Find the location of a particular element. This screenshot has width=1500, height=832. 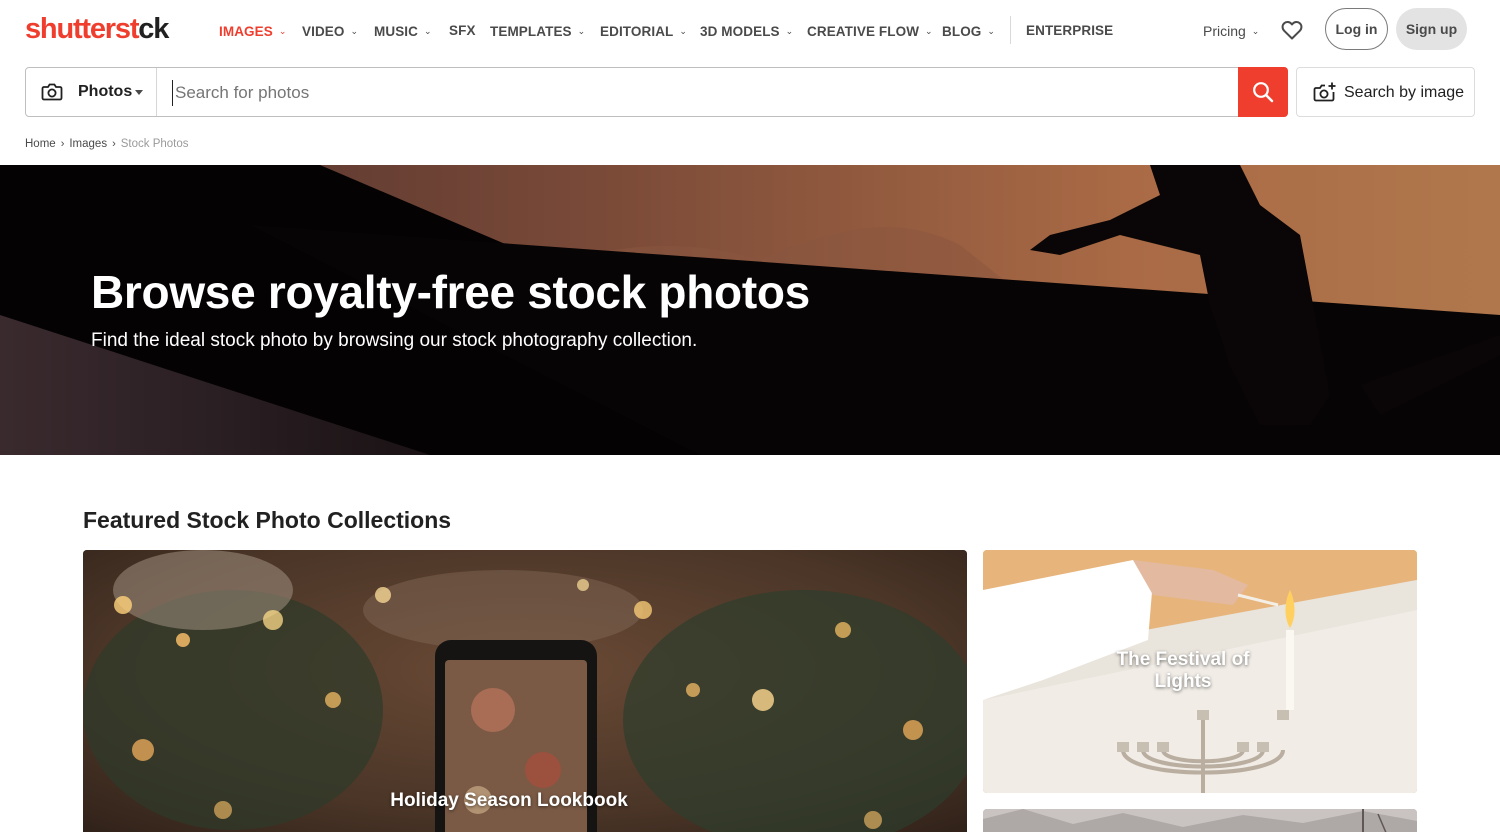

search-submit-button is located at coordinates (1263, 92).